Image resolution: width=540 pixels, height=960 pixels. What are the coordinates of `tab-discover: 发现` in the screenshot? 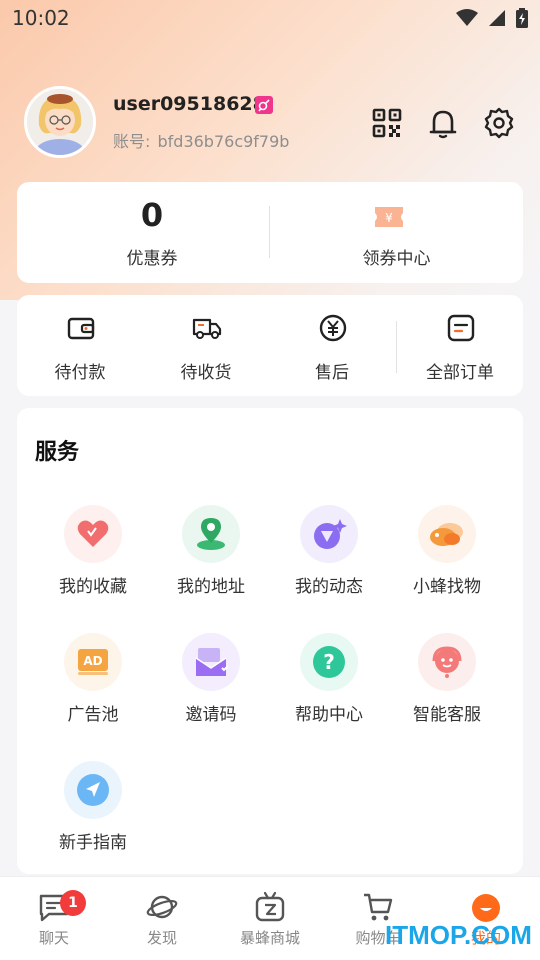 It's located at (162, 918).